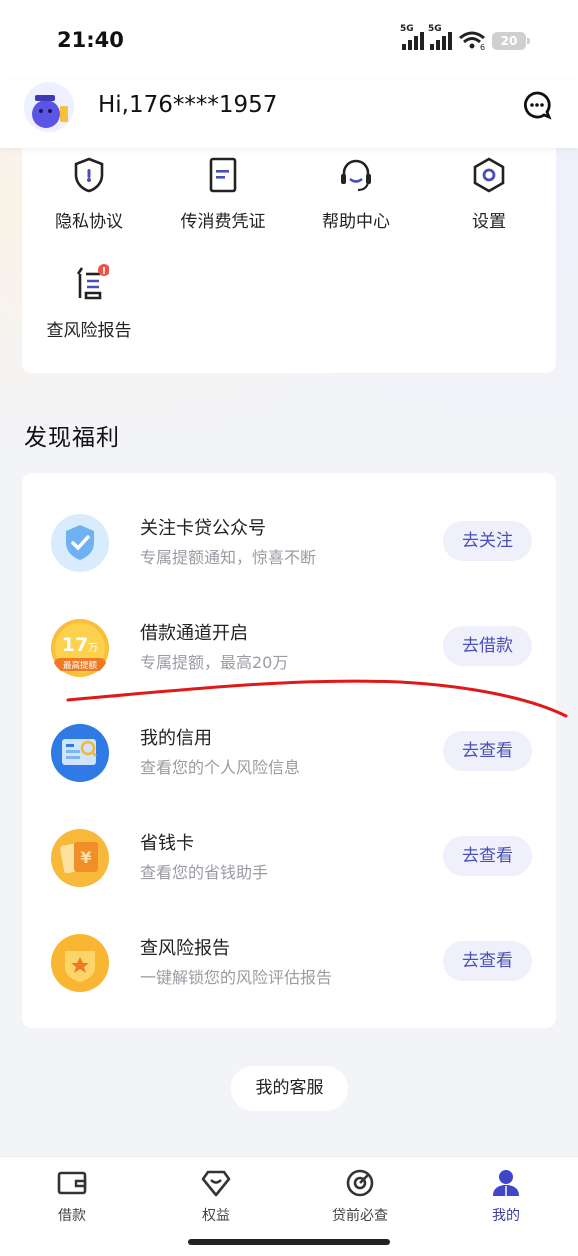 The image size is (578, 1256). I want to click on nav-item-mine: 我的, so click(506, 1196).